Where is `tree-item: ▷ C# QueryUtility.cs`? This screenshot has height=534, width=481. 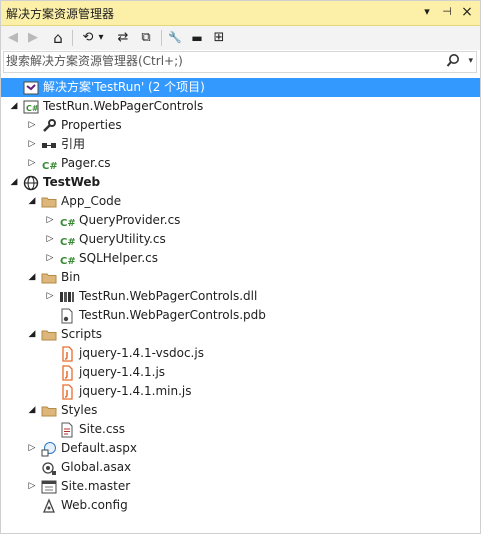
tree-item: ▷ C# QueryUtility.cs is located at coordinates (240, 239).